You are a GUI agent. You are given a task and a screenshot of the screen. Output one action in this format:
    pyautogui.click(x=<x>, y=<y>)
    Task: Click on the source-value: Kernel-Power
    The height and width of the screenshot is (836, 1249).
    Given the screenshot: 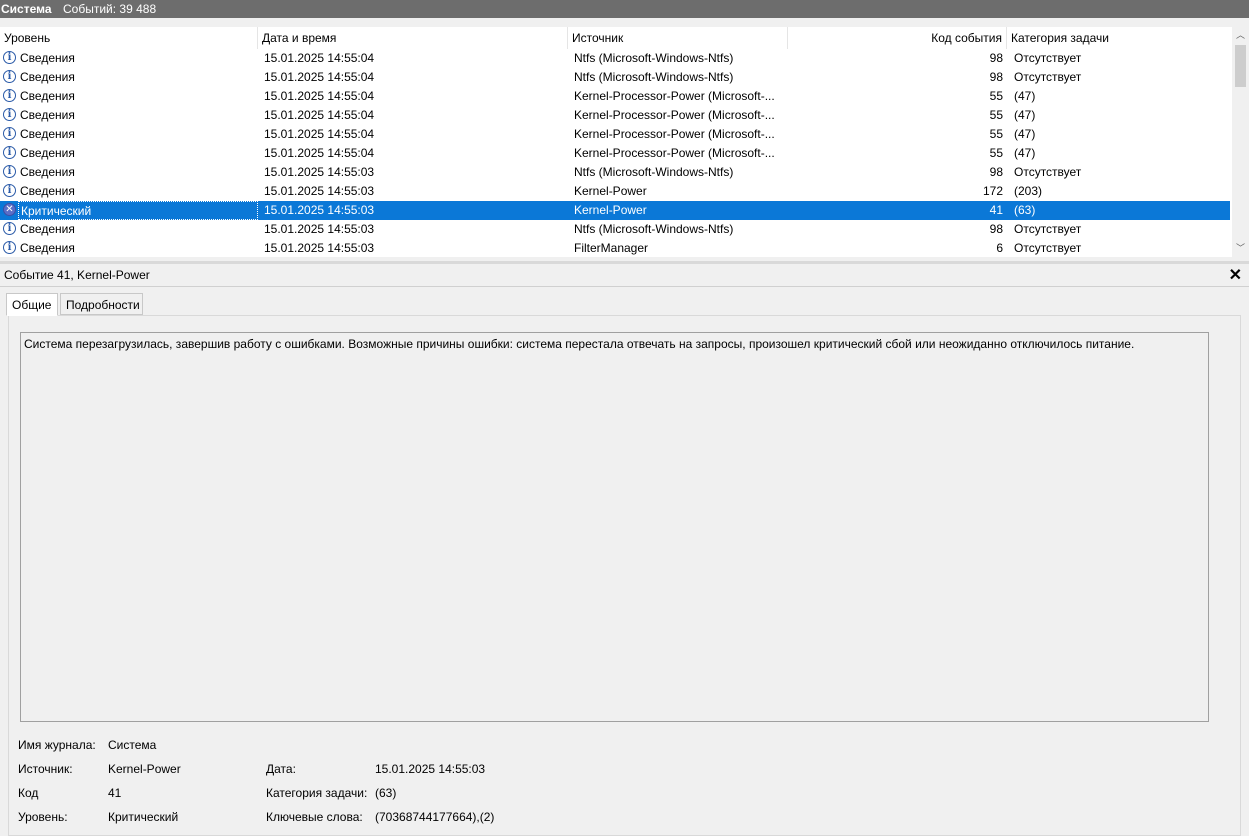 What is the action you would take?
    pyautogui.click(x=144, y=769)
    